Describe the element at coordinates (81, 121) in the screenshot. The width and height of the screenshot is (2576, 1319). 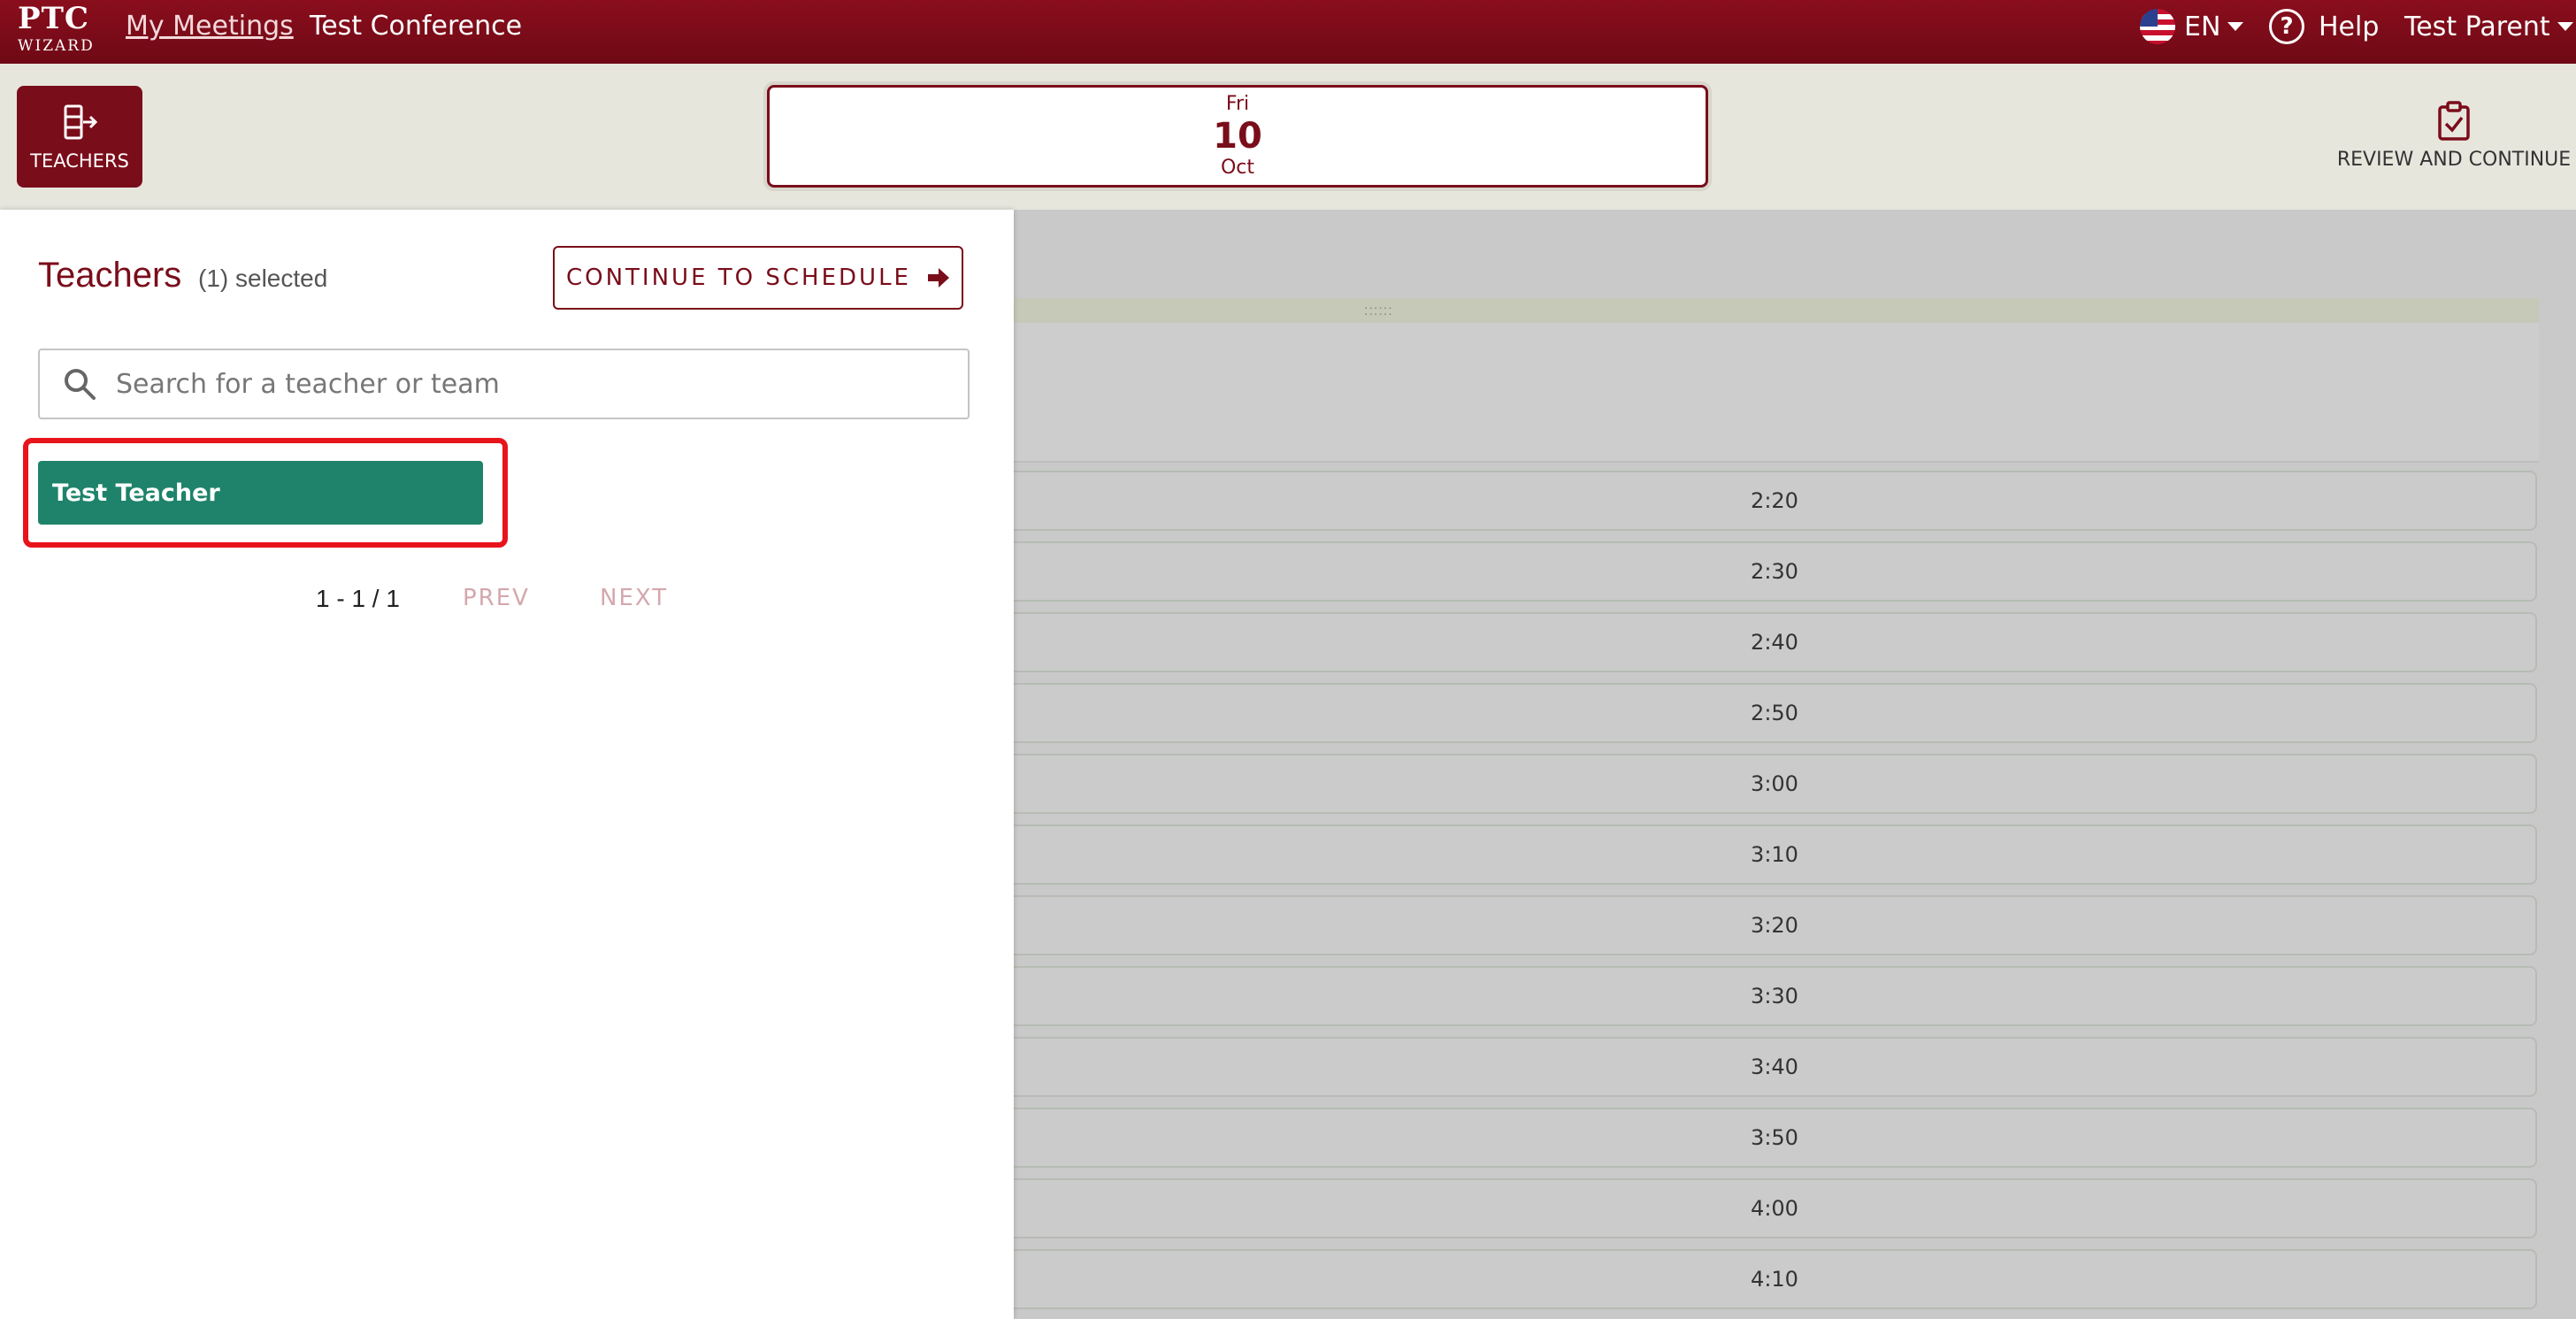
I see `door-exit-icon` at that location.